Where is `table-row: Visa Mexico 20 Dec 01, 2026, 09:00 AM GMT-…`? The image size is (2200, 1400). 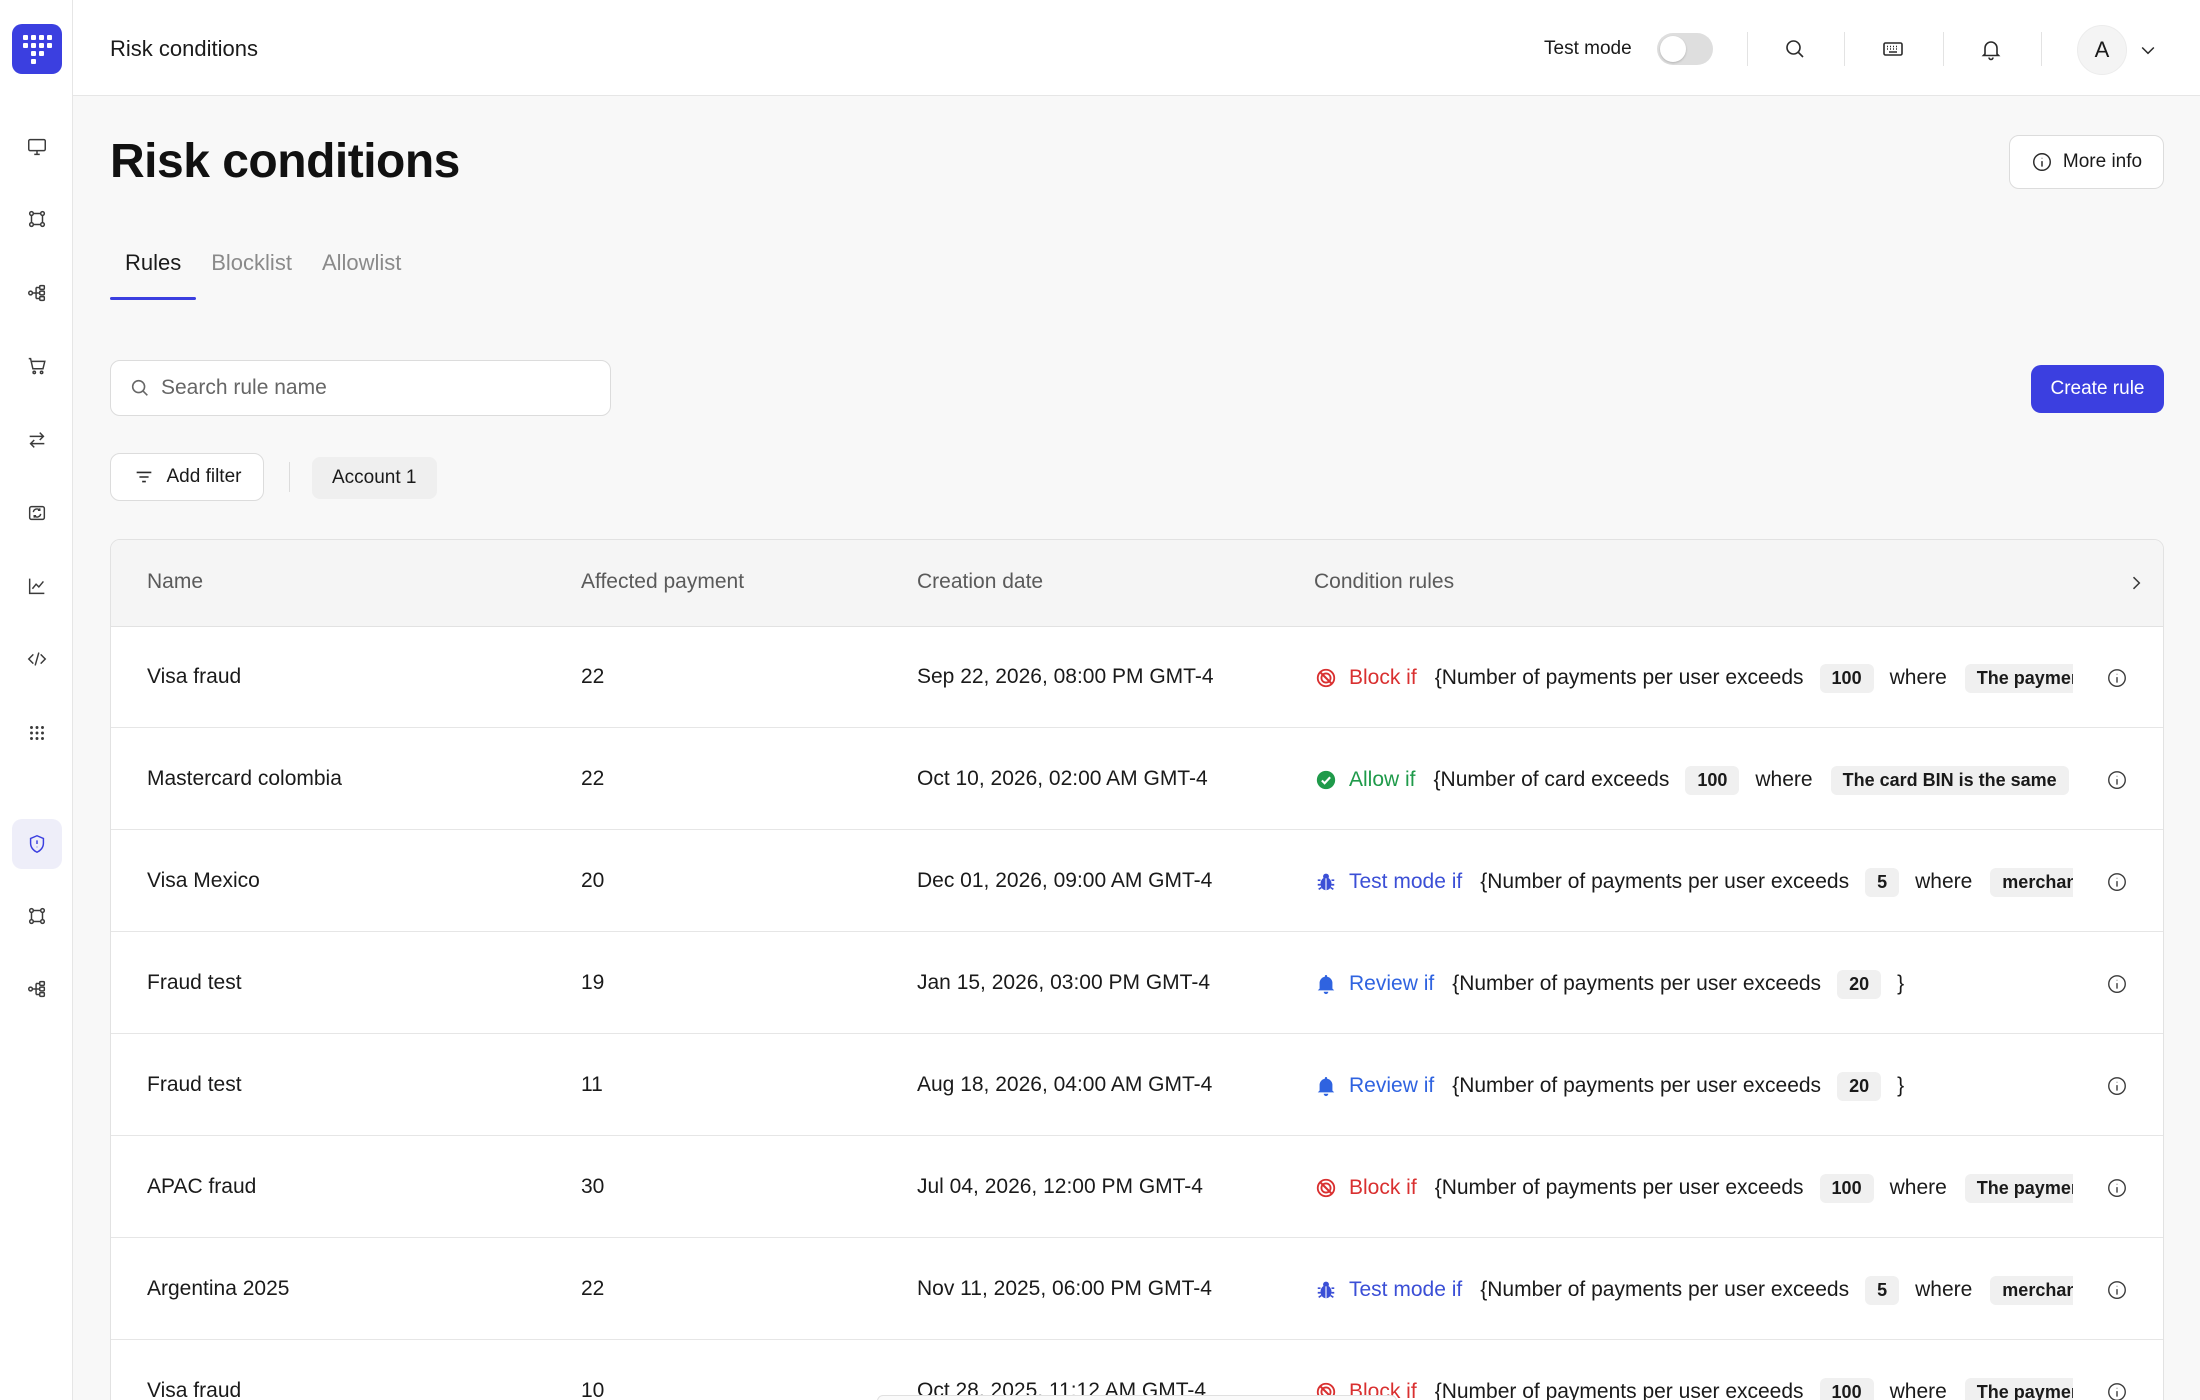
table-row: Visa Mexico 20 Dec 01, 2026, 09:00 AM GMT-… is located at coordinates (1137, 881).